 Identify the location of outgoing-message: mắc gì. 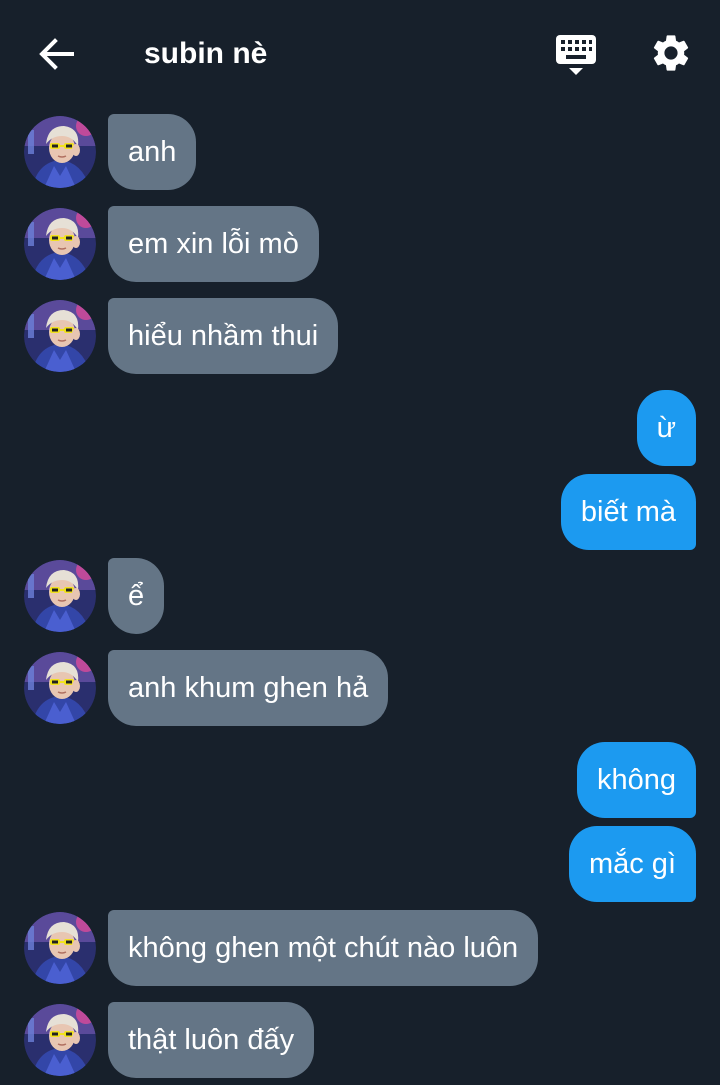
(632, 864).